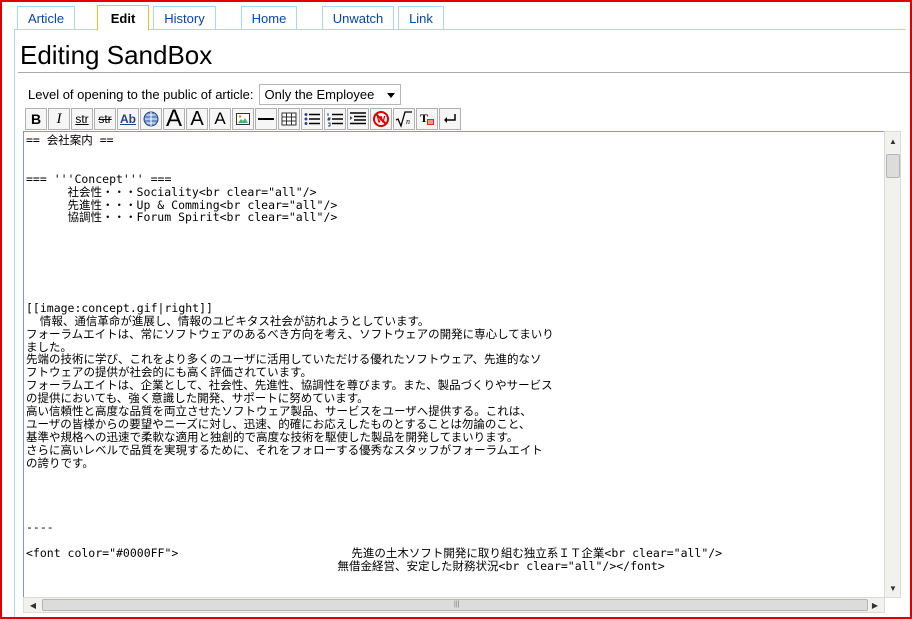  I want to click on tab-home-label: Home, so click(269, 18).